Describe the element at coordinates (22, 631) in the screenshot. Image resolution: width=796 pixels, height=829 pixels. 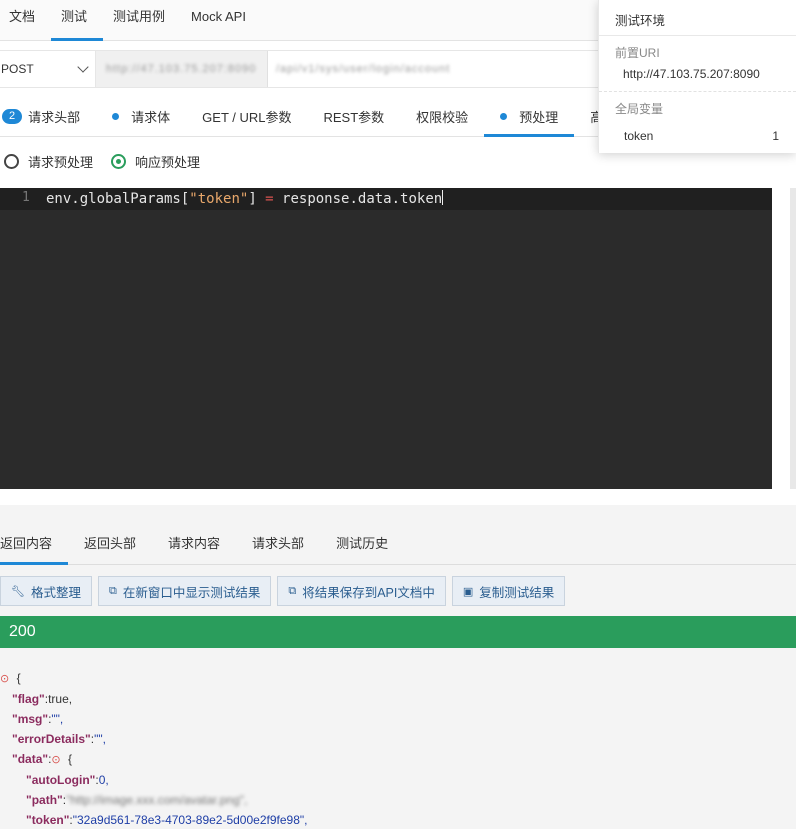
I see `status-code: 200` at that location.